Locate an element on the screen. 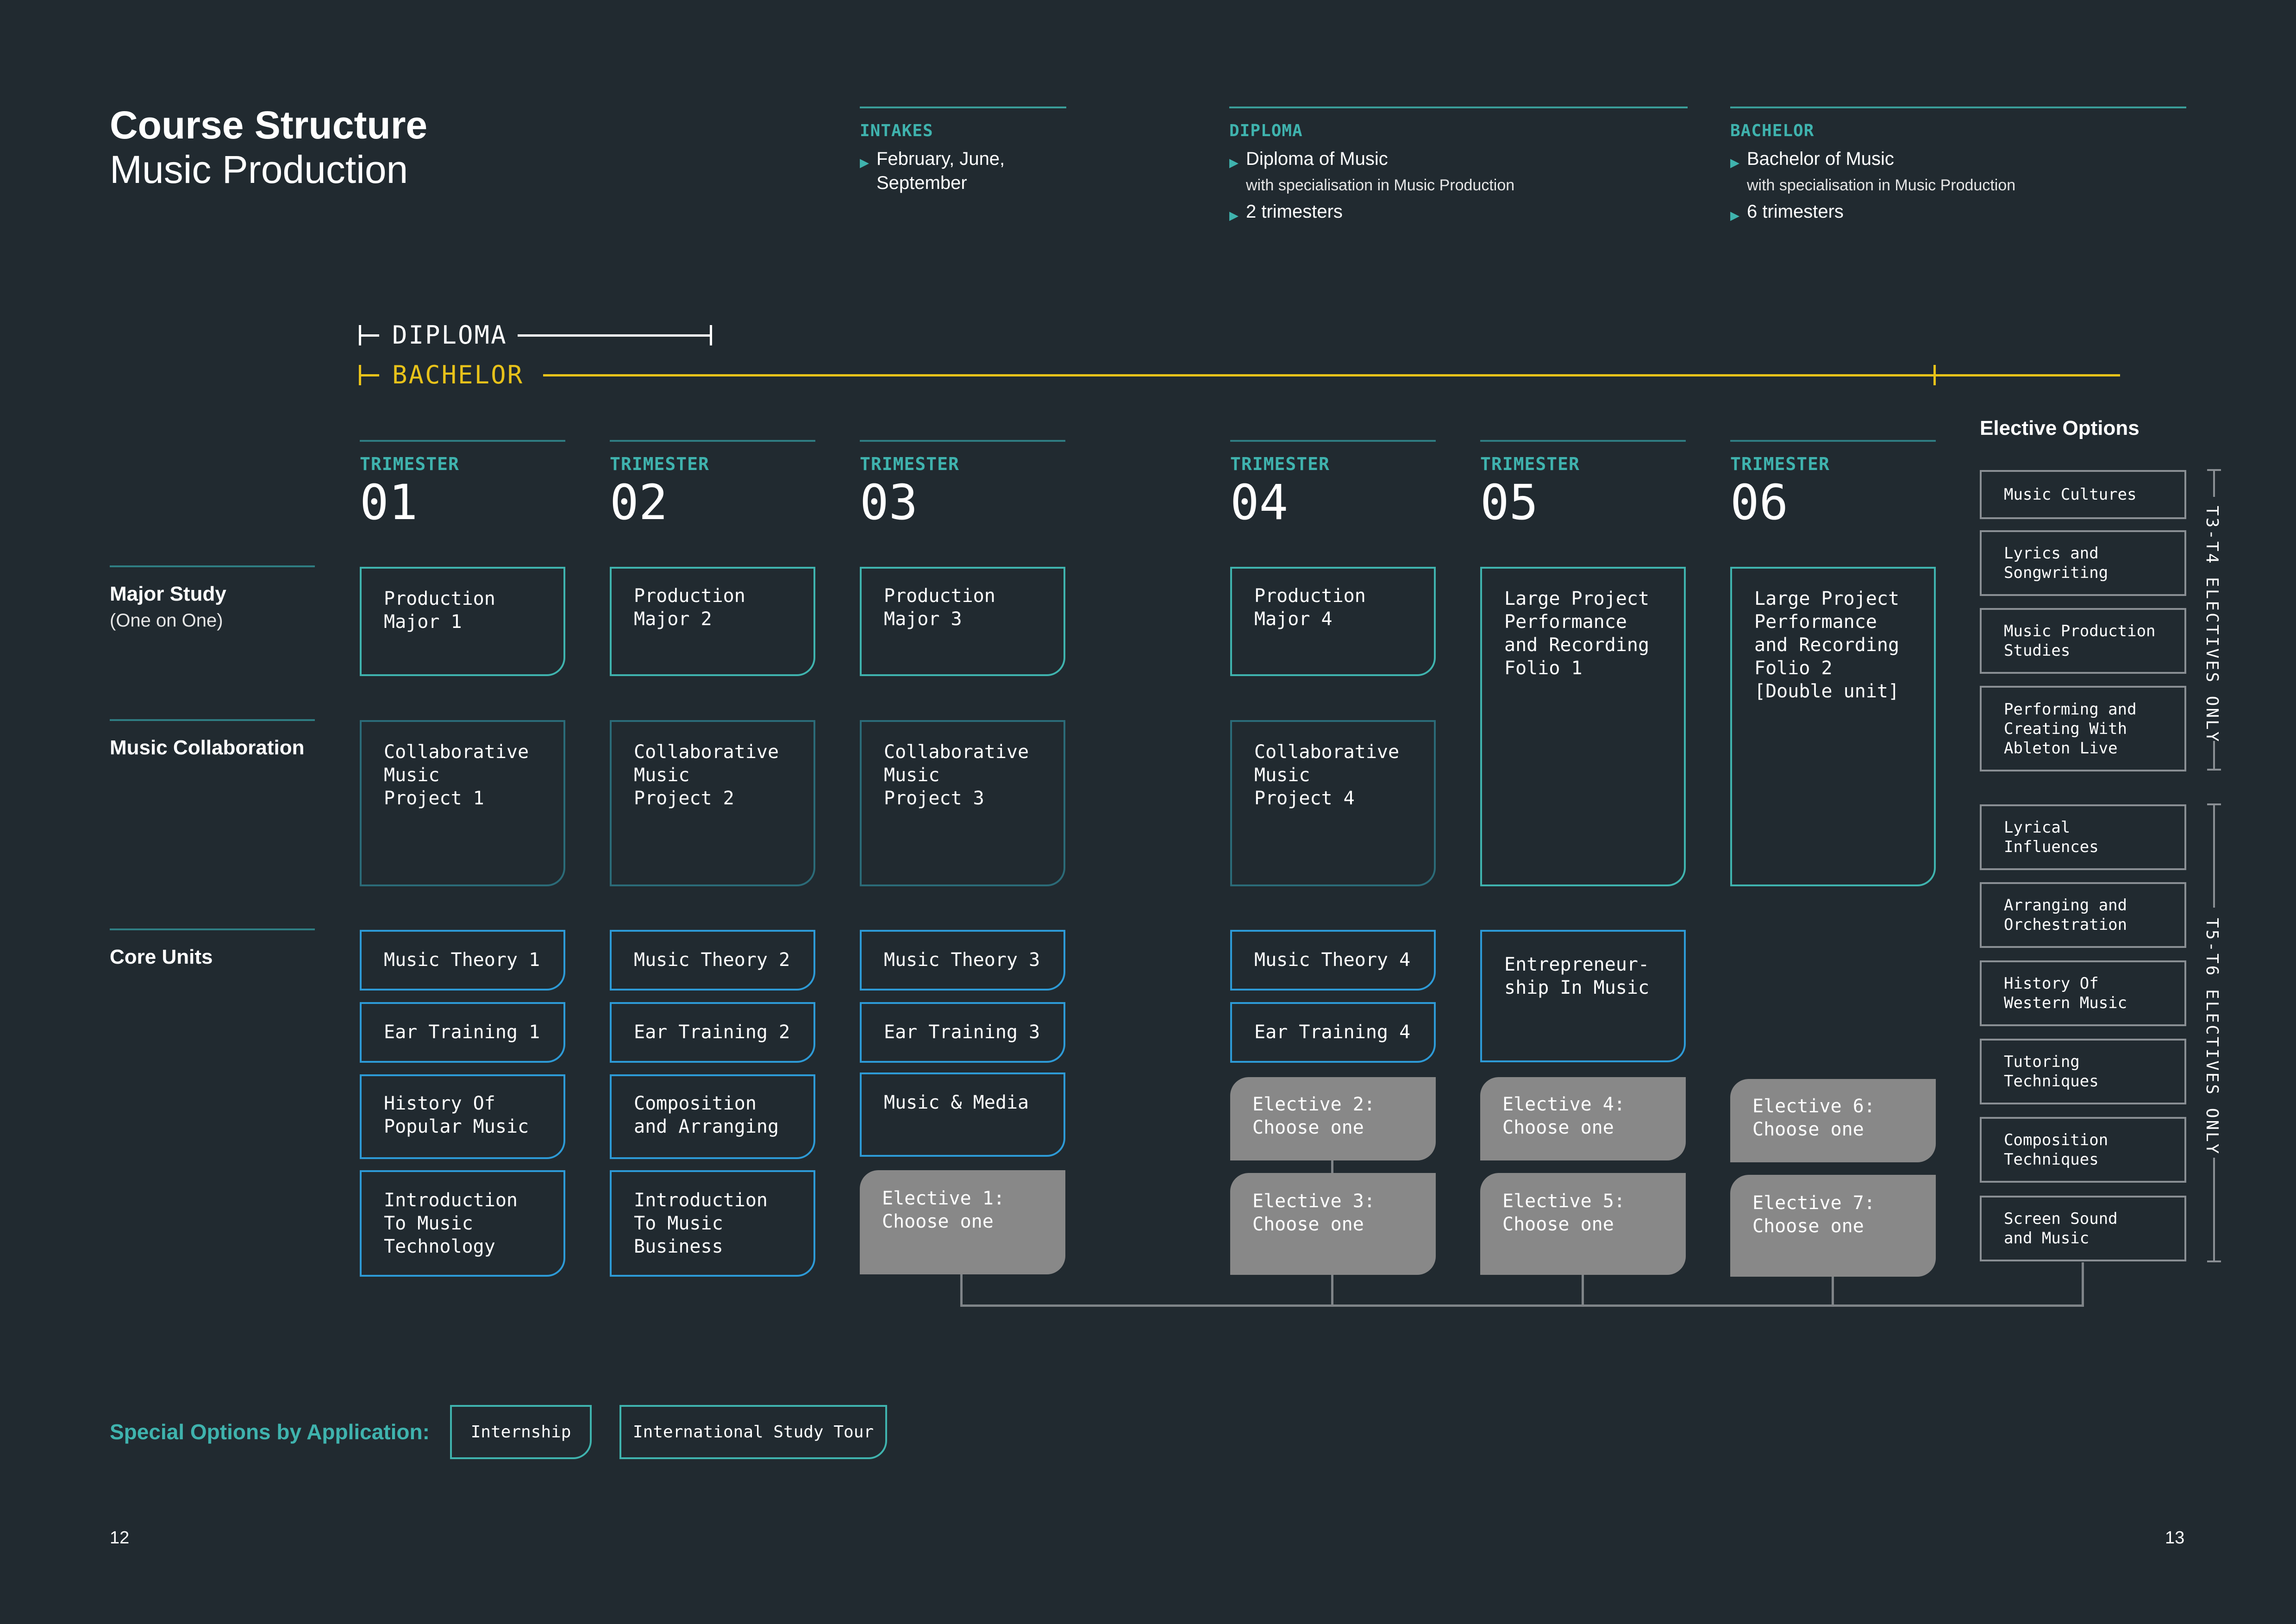  special-options-label: Special Options by Application: is located at coordinates (270, 1432).